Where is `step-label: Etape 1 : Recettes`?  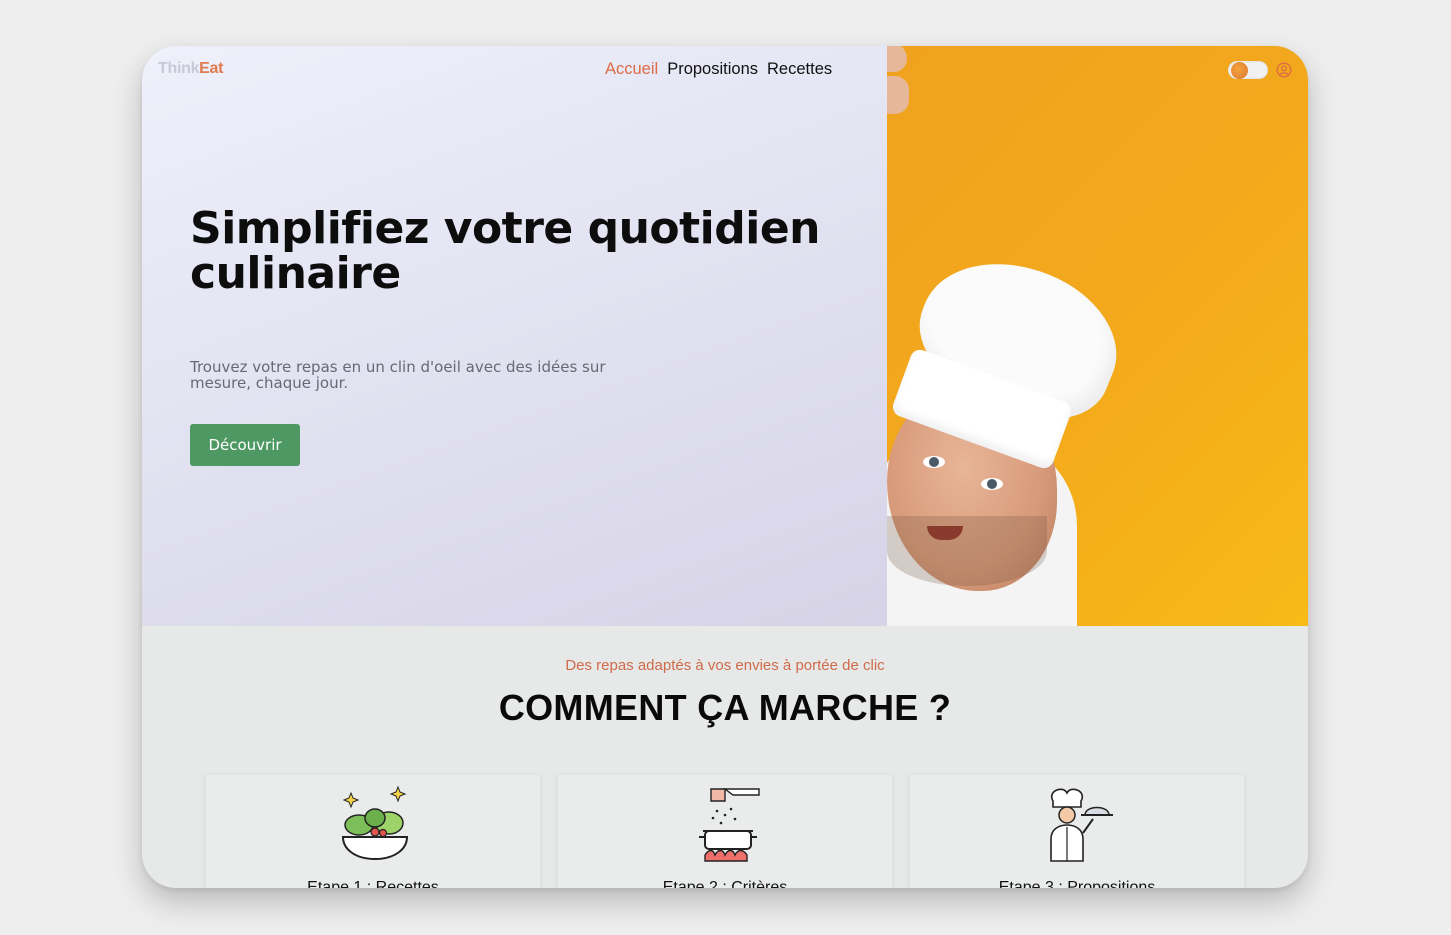 step-label: Etape 1 : Recettes is located at coordinates (373, 883).